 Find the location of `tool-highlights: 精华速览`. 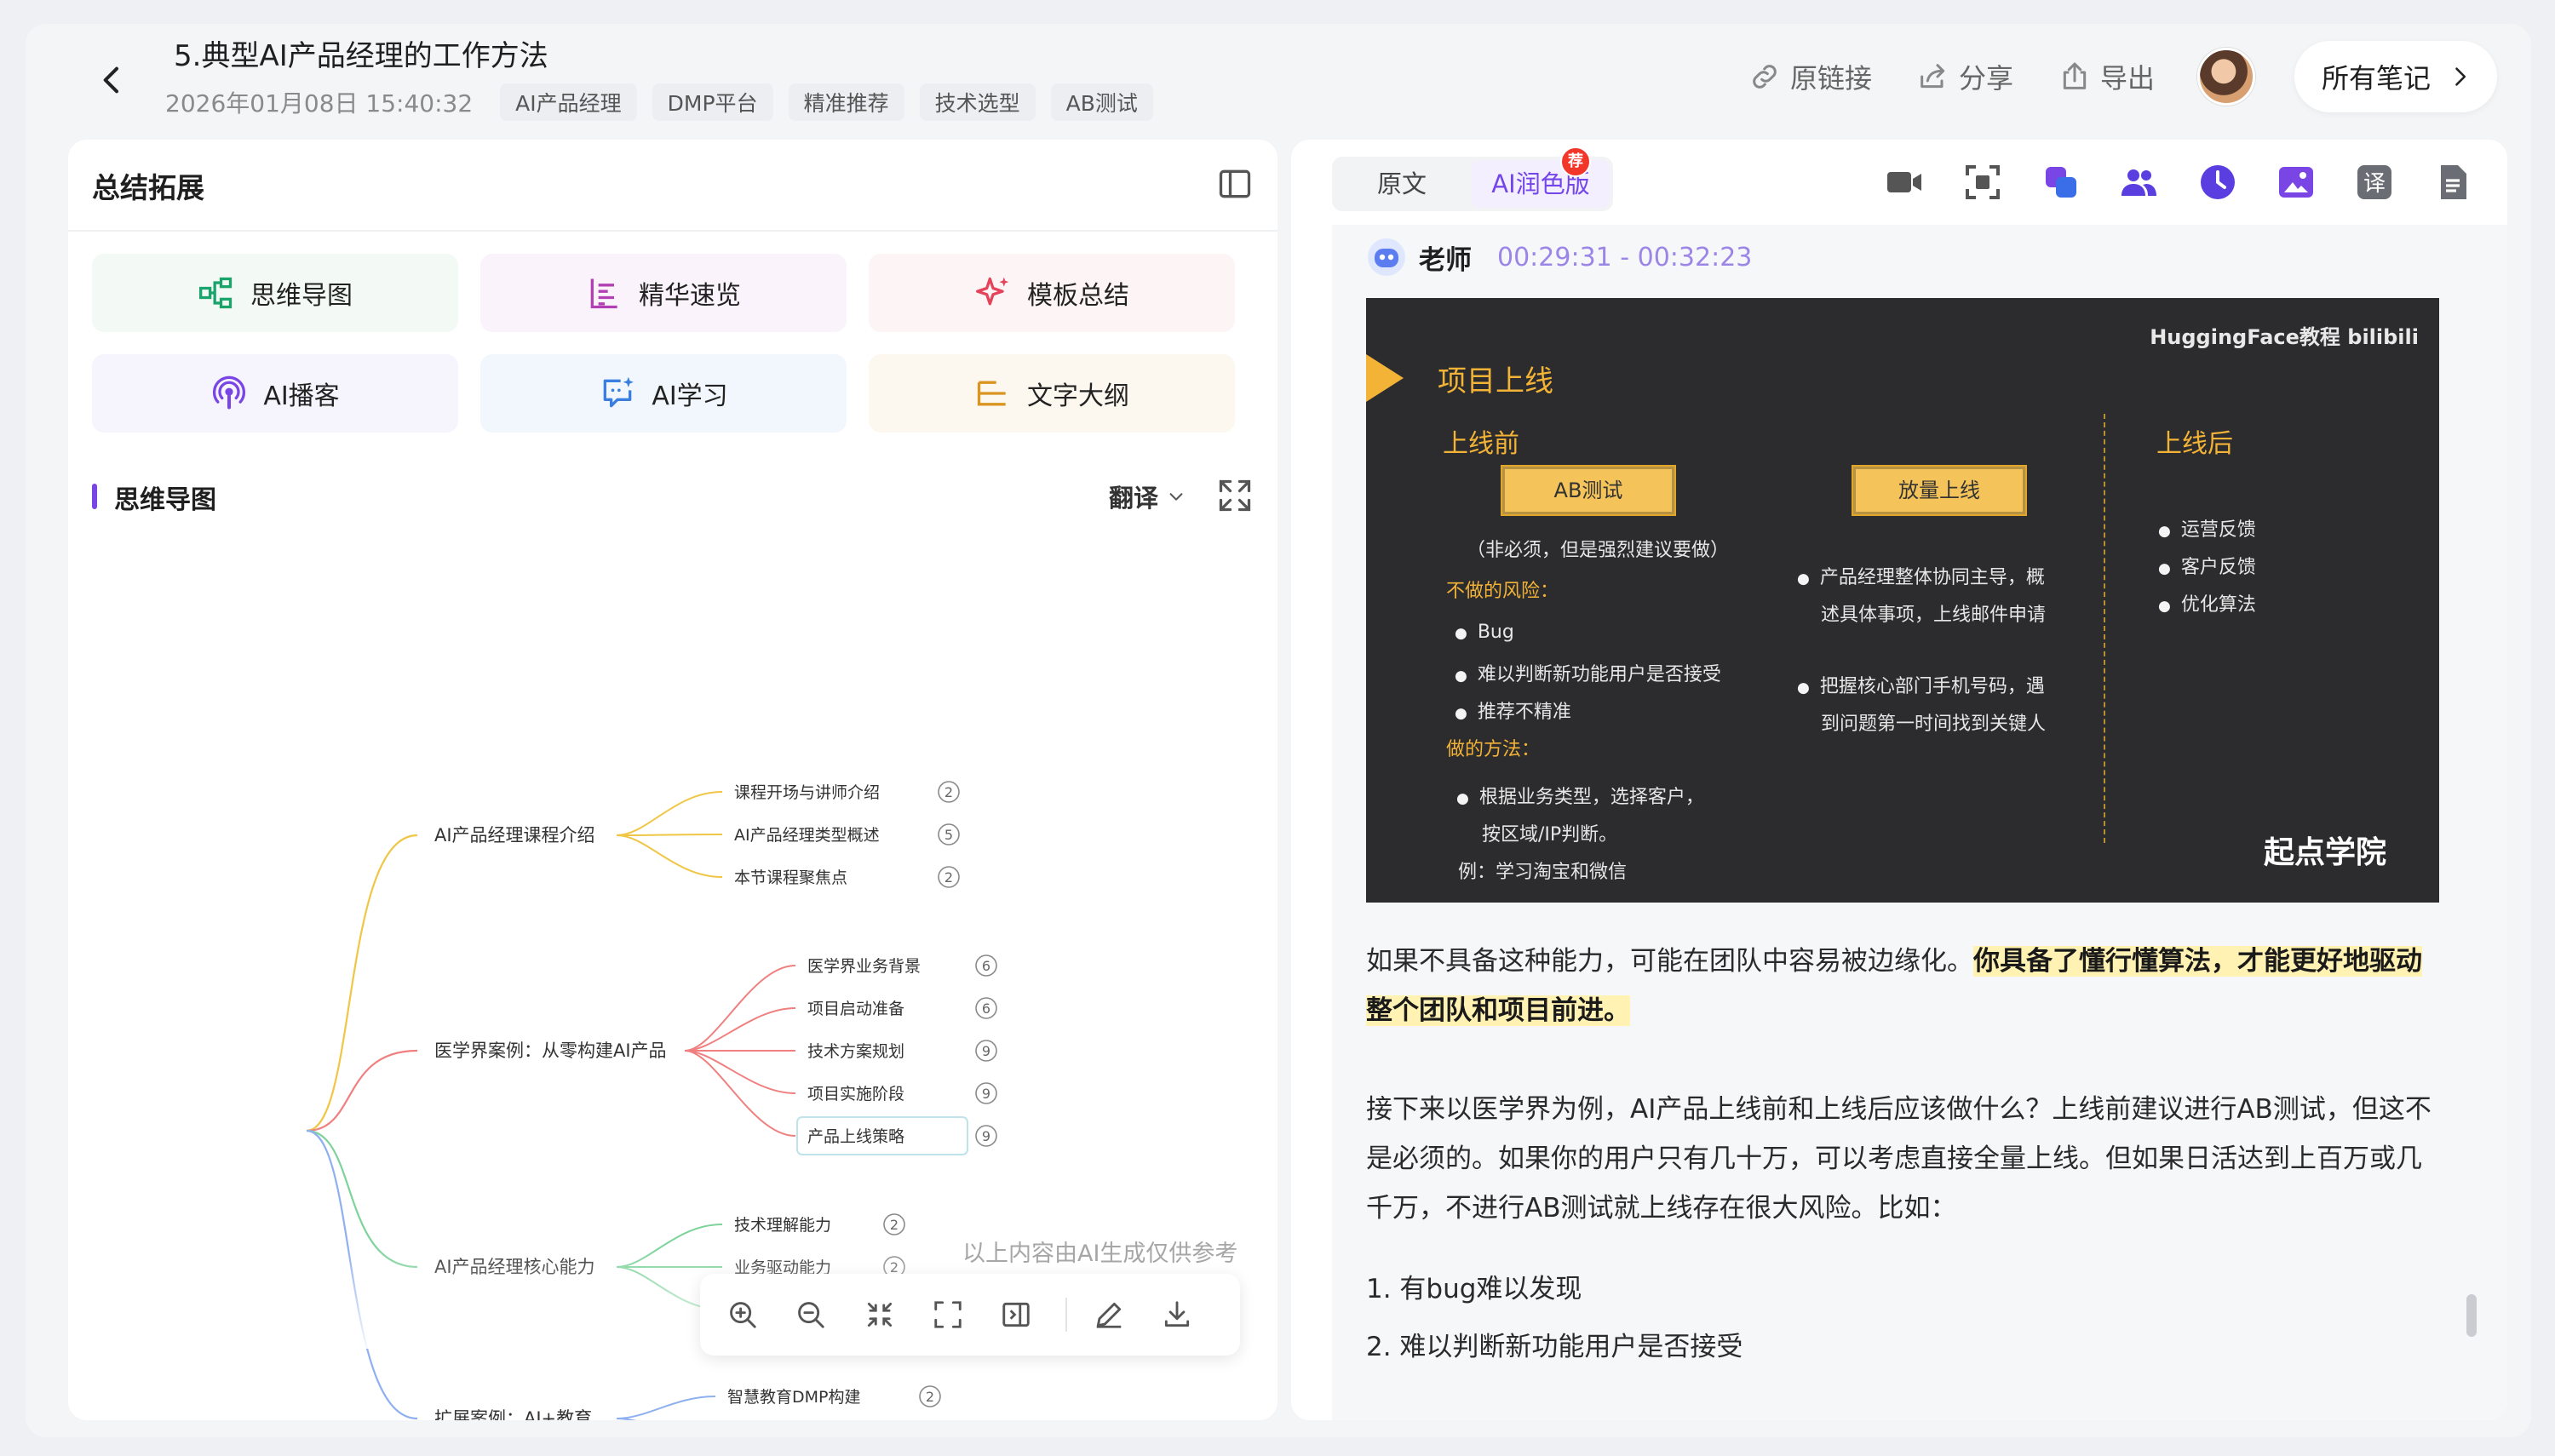

tool-highlights: 精华速览 is located at coordinates (663, 293).